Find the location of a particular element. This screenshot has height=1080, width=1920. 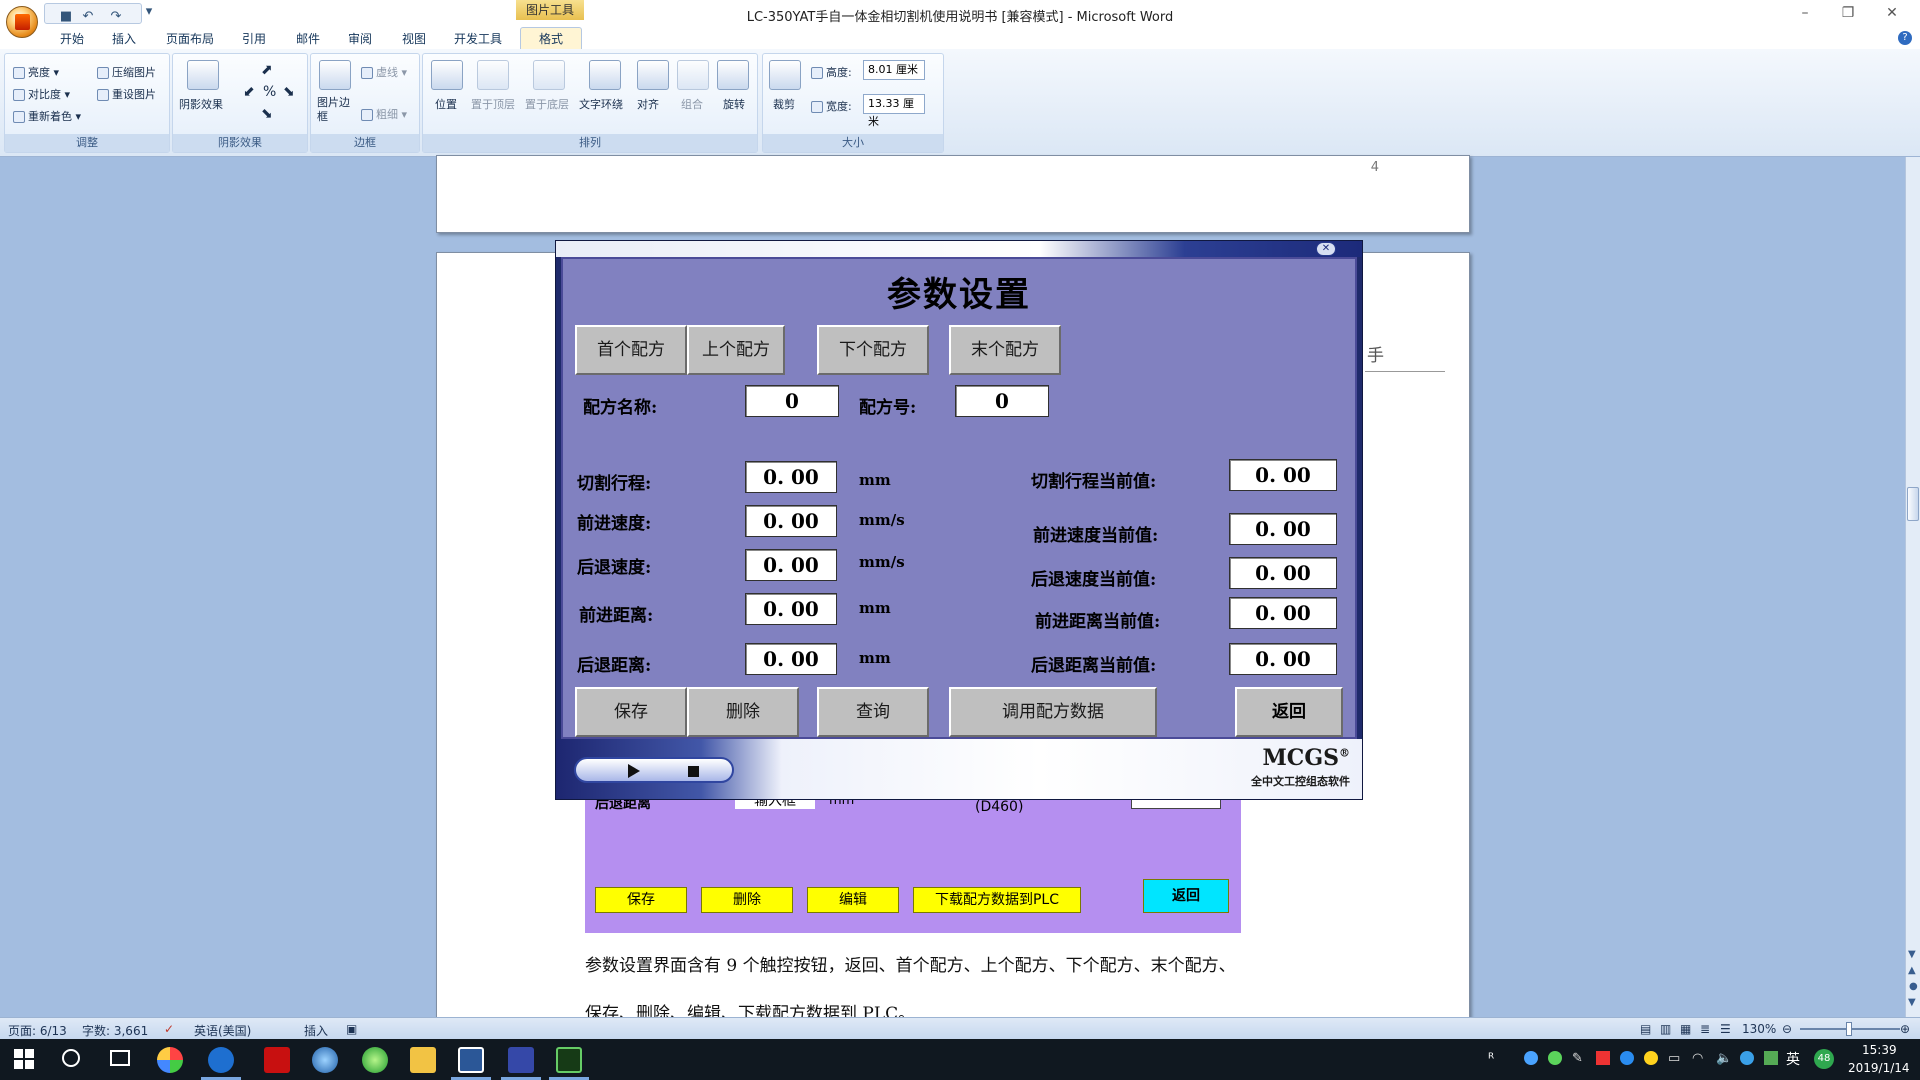

picture-border-icon is located at coordinates (335, 75).